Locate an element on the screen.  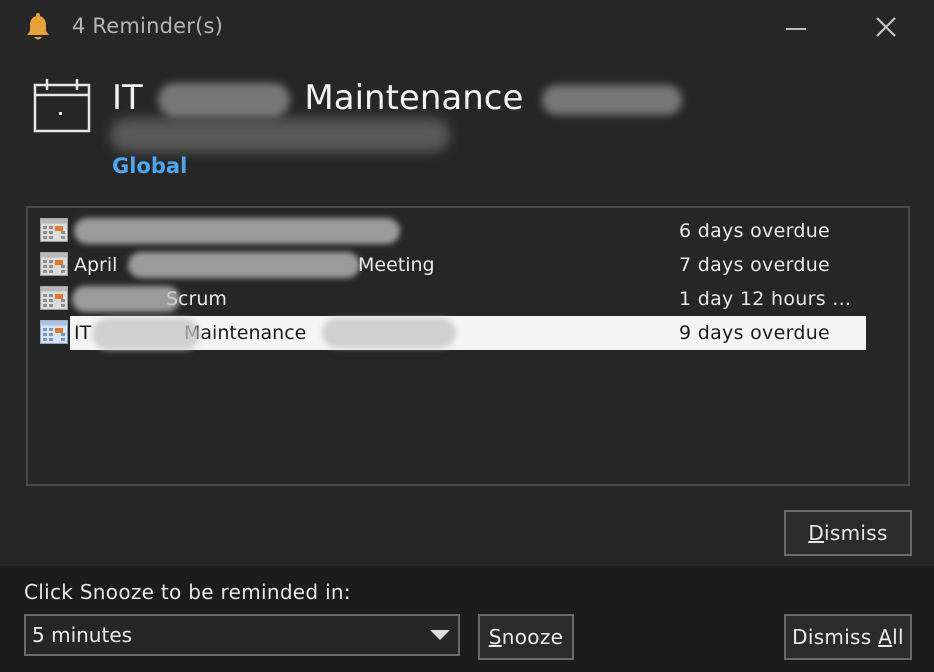
due-text: 7 days overdue is located at coordinates (755, 265).